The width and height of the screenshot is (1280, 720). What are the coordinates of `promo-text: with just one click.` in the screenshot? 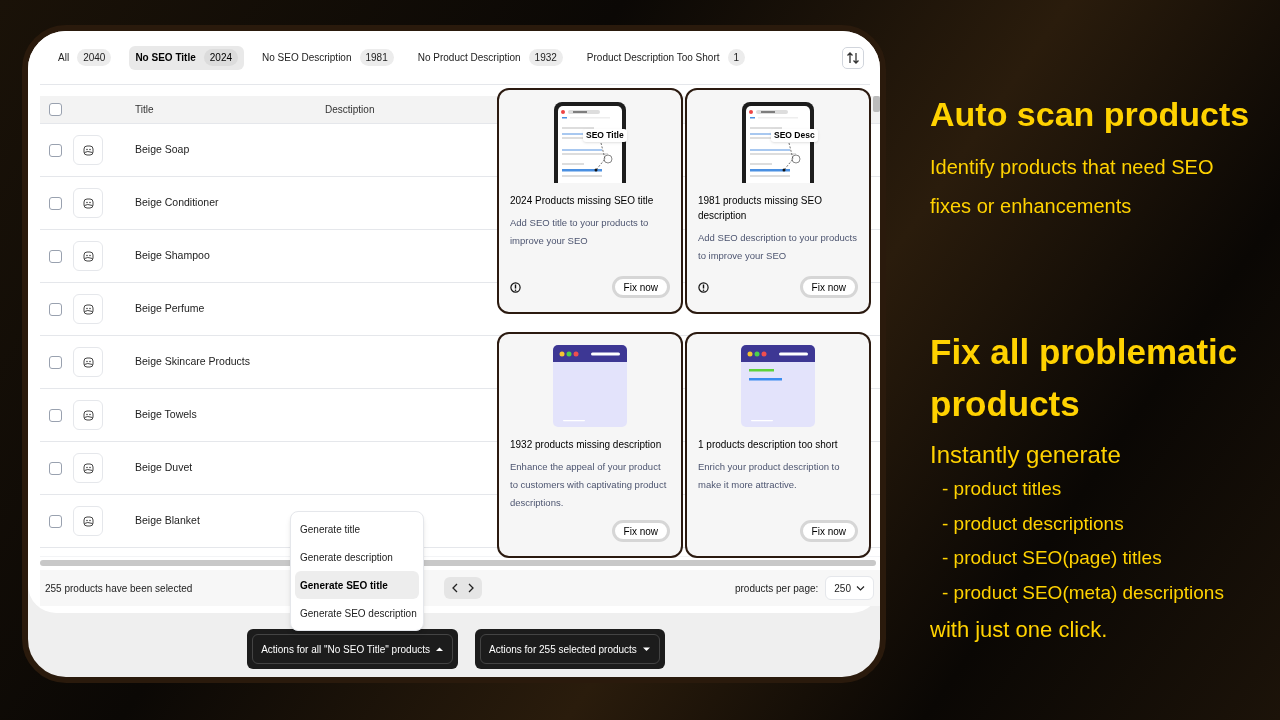 It's located at (1019, 630).